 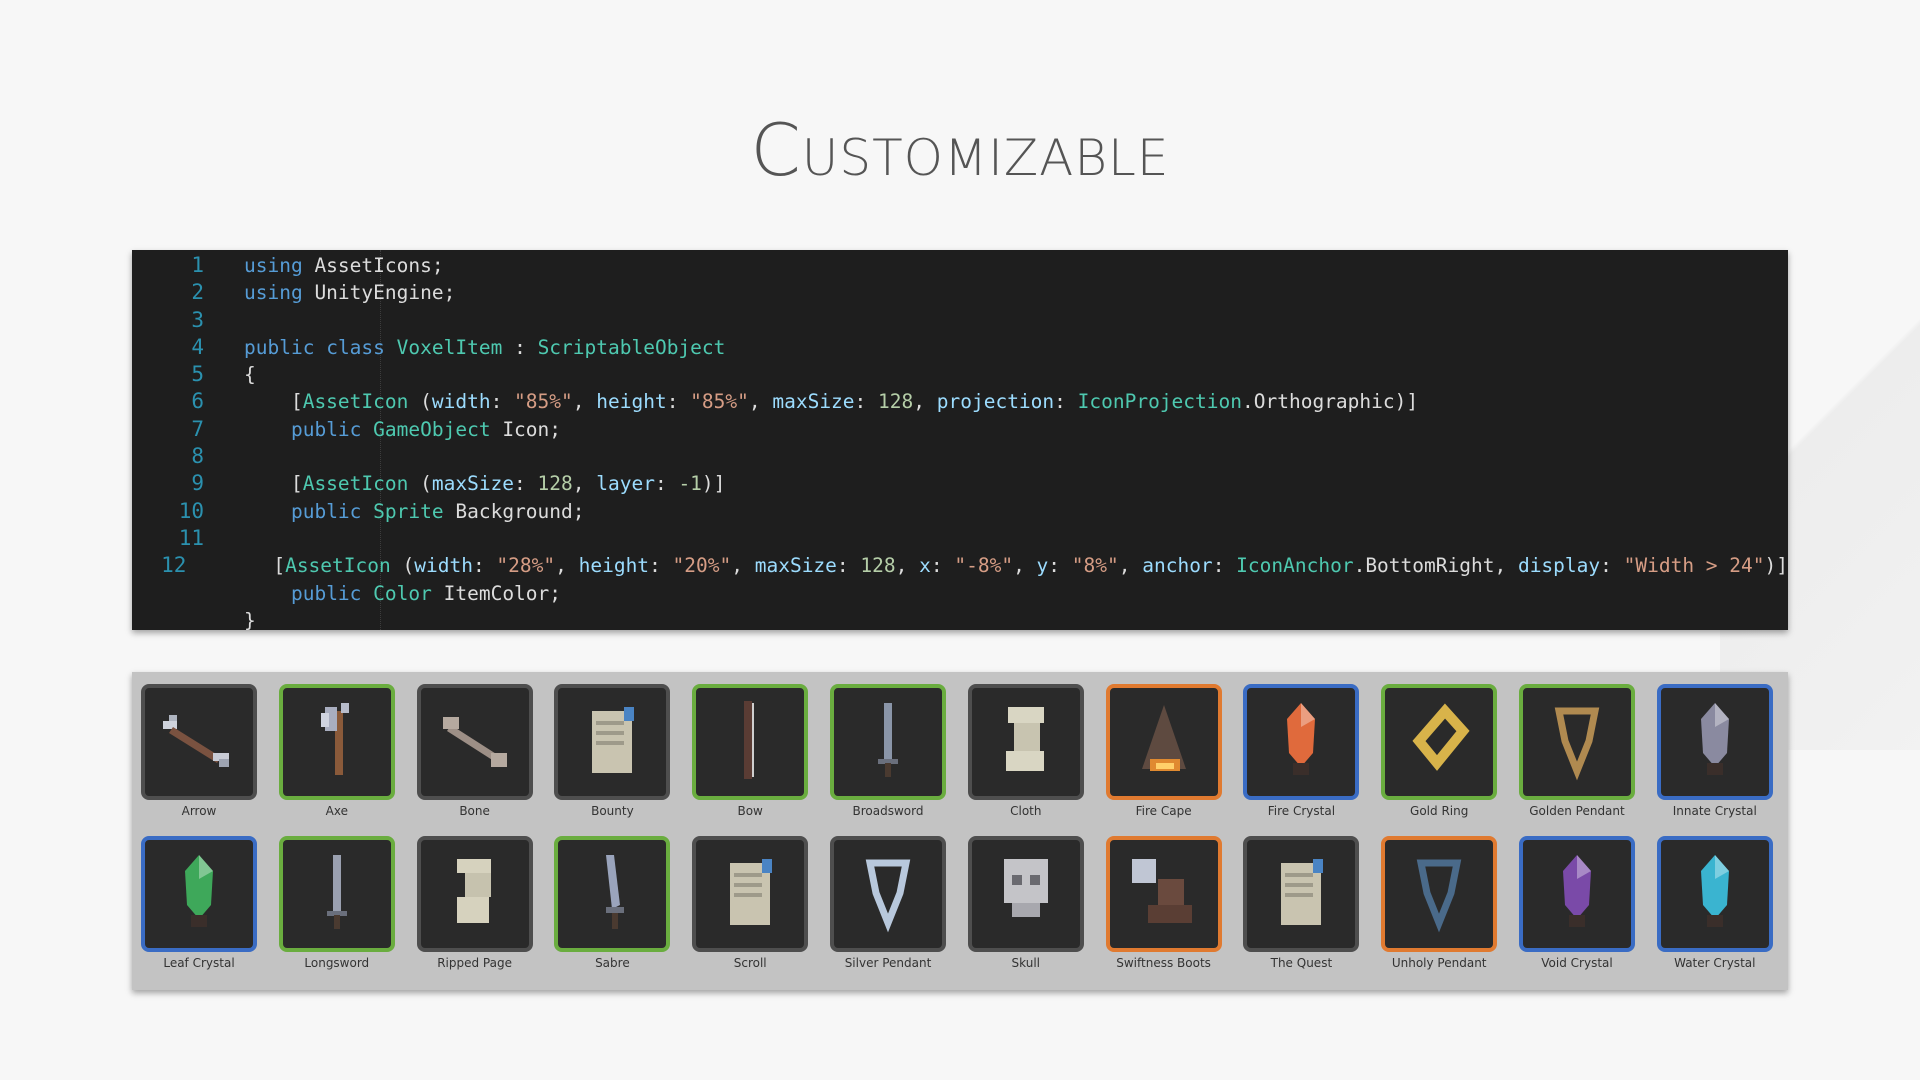 What do you see at coordinates (960, 150) in the screenshot?
I see `page-title: Customizable` at bounding box center [960, 150].